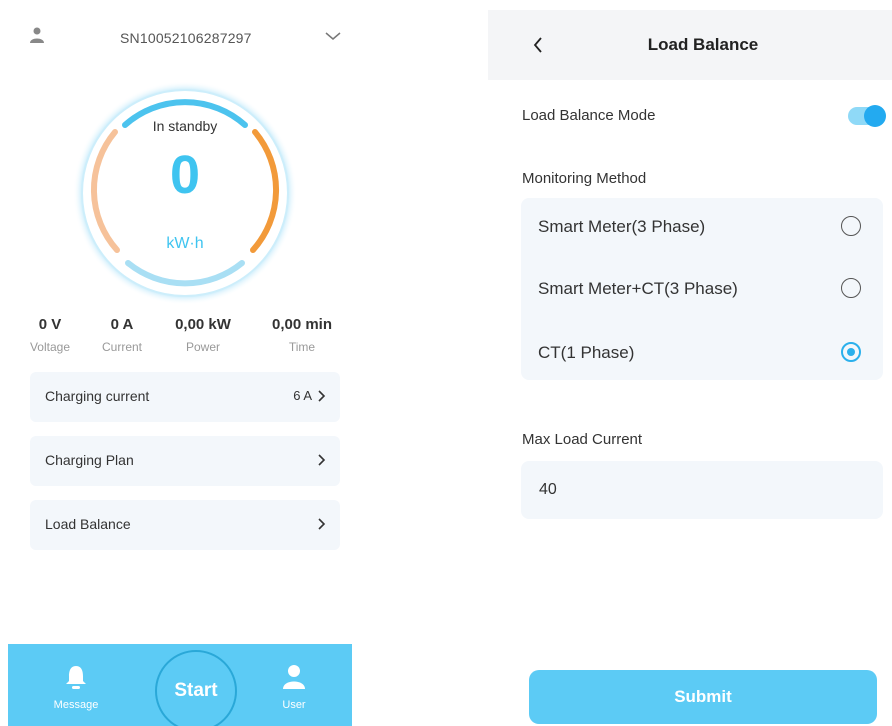 The width and height of the screenshot is (892, 726). I want to click on current-label: Current, so click(121, 347).